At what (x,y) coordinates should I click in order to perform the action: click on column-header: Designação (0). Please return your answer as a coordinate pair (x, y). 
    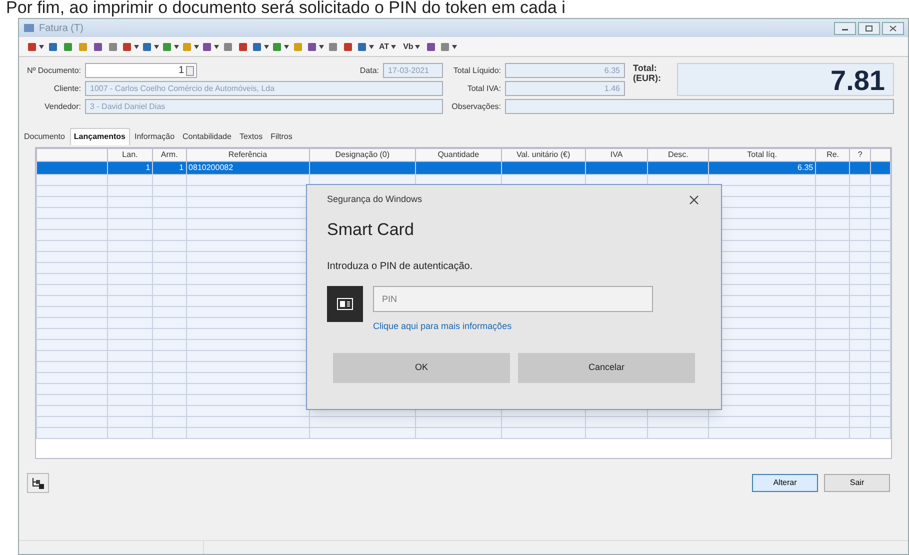
    Looking at the image, I should click on (362, 155).